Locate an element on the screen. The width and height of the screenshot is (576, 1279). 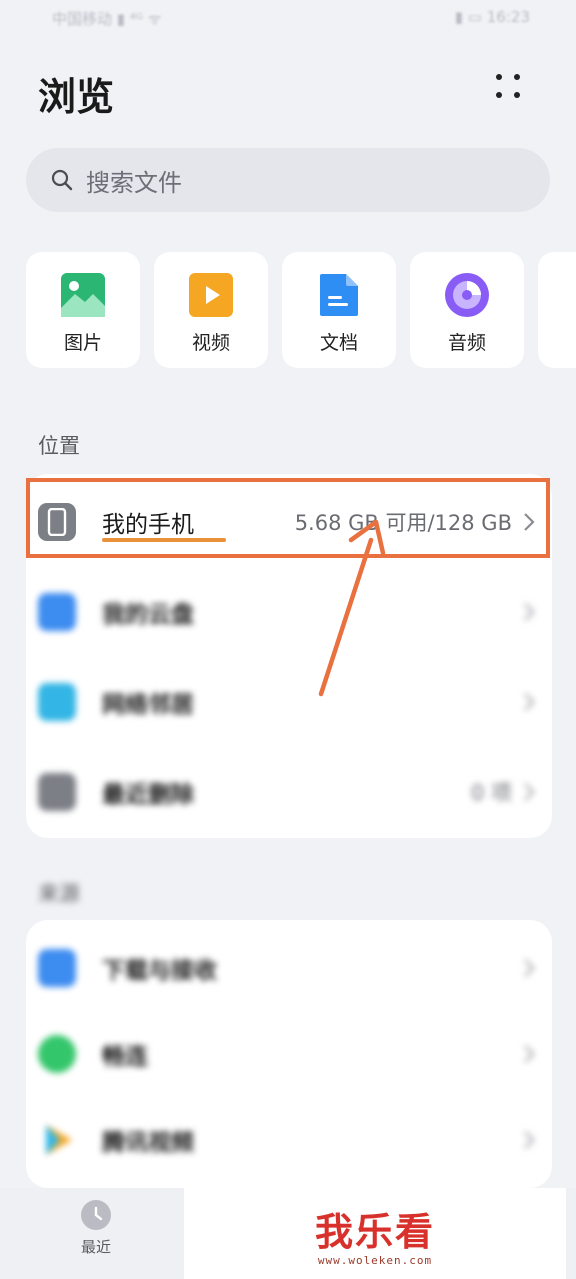
search-placeholder: 搜索文件 is located at coordinates (134, 182).